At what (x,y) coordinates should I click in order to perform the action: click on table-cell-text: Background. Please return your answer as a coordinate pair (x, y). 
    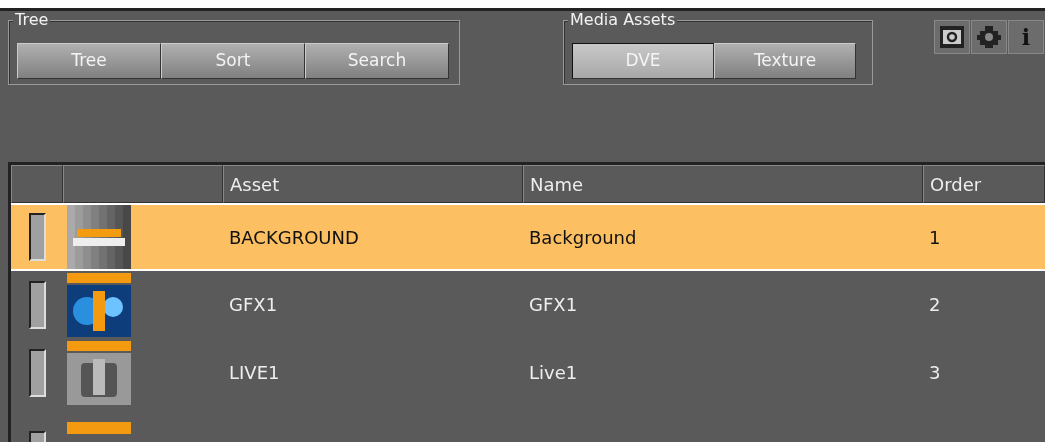
    Looking at the image, I should click on (583, 237).